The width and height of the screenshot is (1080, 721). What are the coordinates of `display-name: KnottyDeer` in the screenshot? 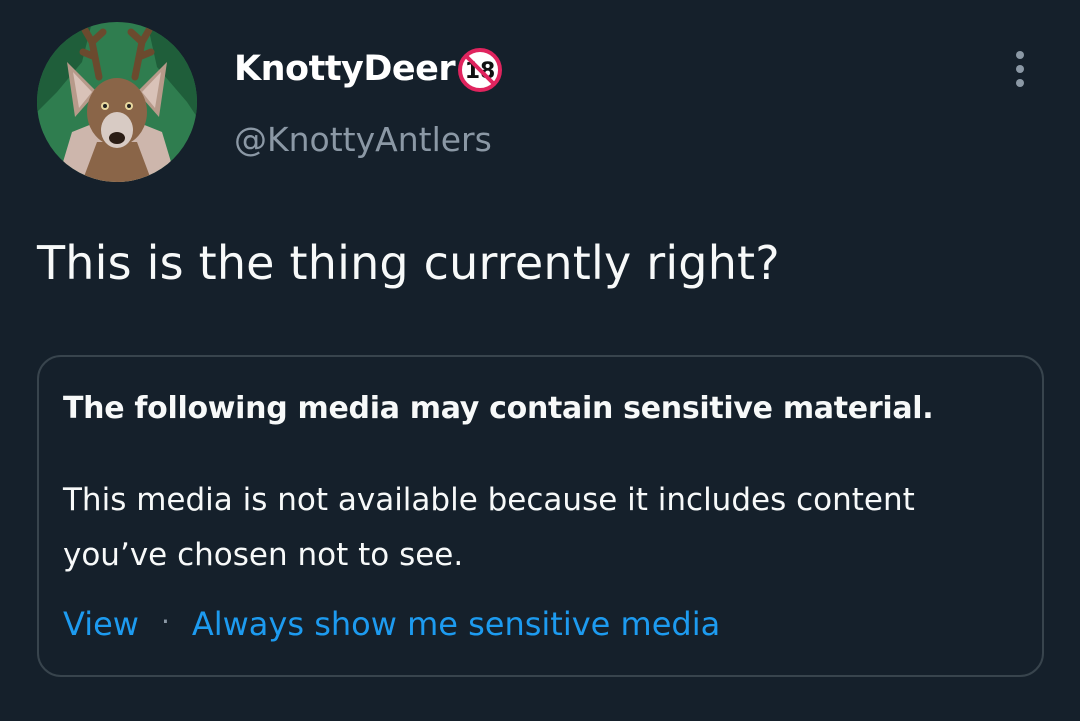 It's located at (345, 69).